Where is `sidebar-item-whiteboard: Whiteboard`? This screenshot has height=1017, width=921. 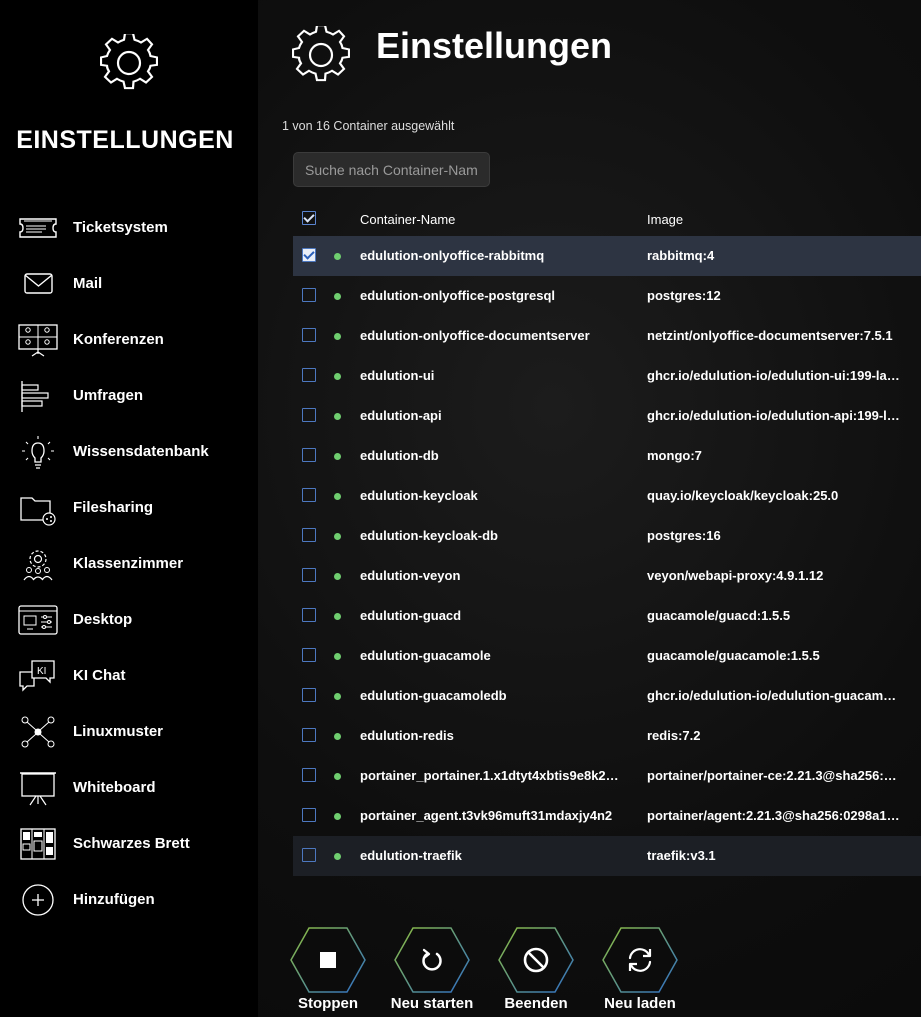
sidebar-item-whiteboard: Whiteboard is located at coordinates (134, 788).